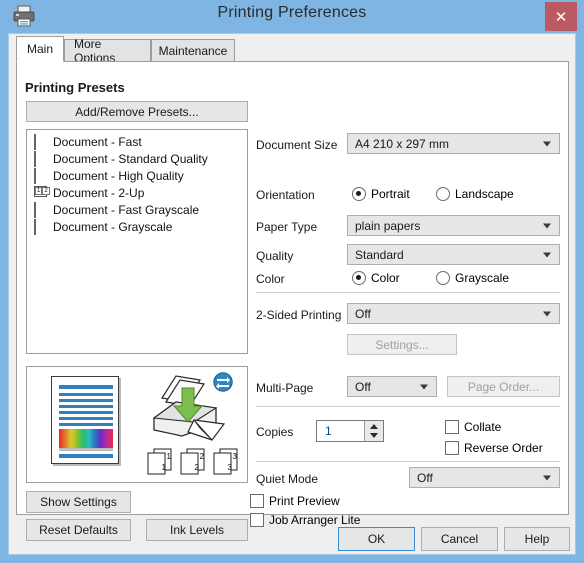 The image size is (584, 563). I want to click on list-item: Document - Grayscale, so click(137, 226).